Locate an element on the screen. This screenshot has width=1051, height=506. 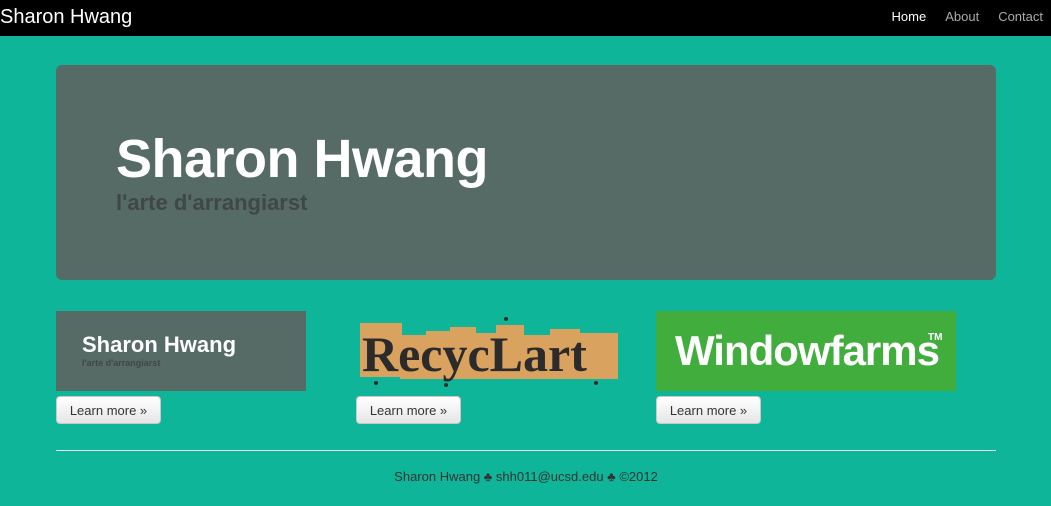
recyclart-logo-art: RecycLart is located at coordinates (489, 352).